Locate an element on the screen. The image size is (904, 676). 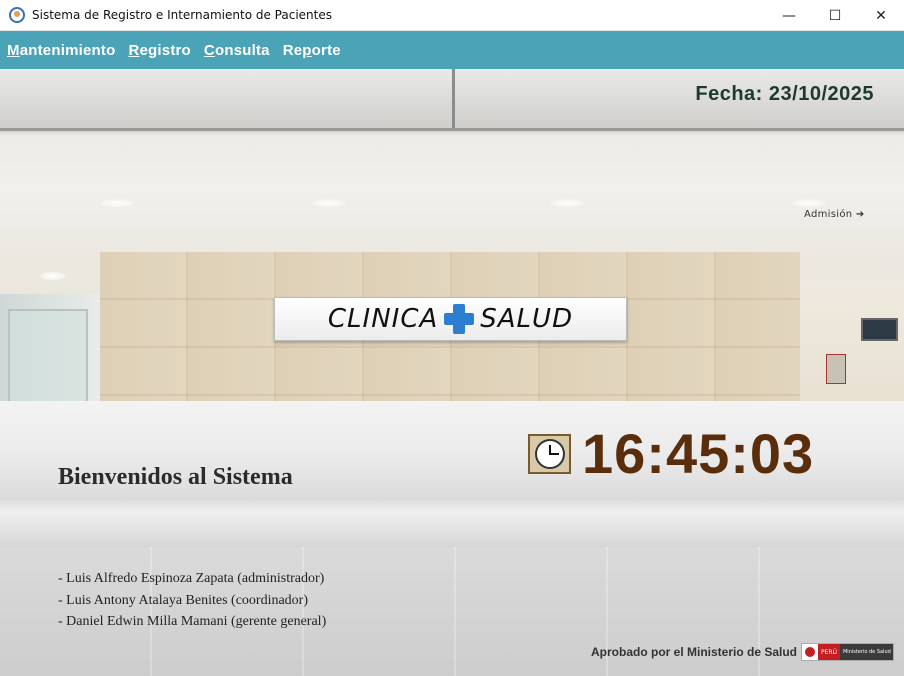
clock-icon is located at coordinates (549, 454).